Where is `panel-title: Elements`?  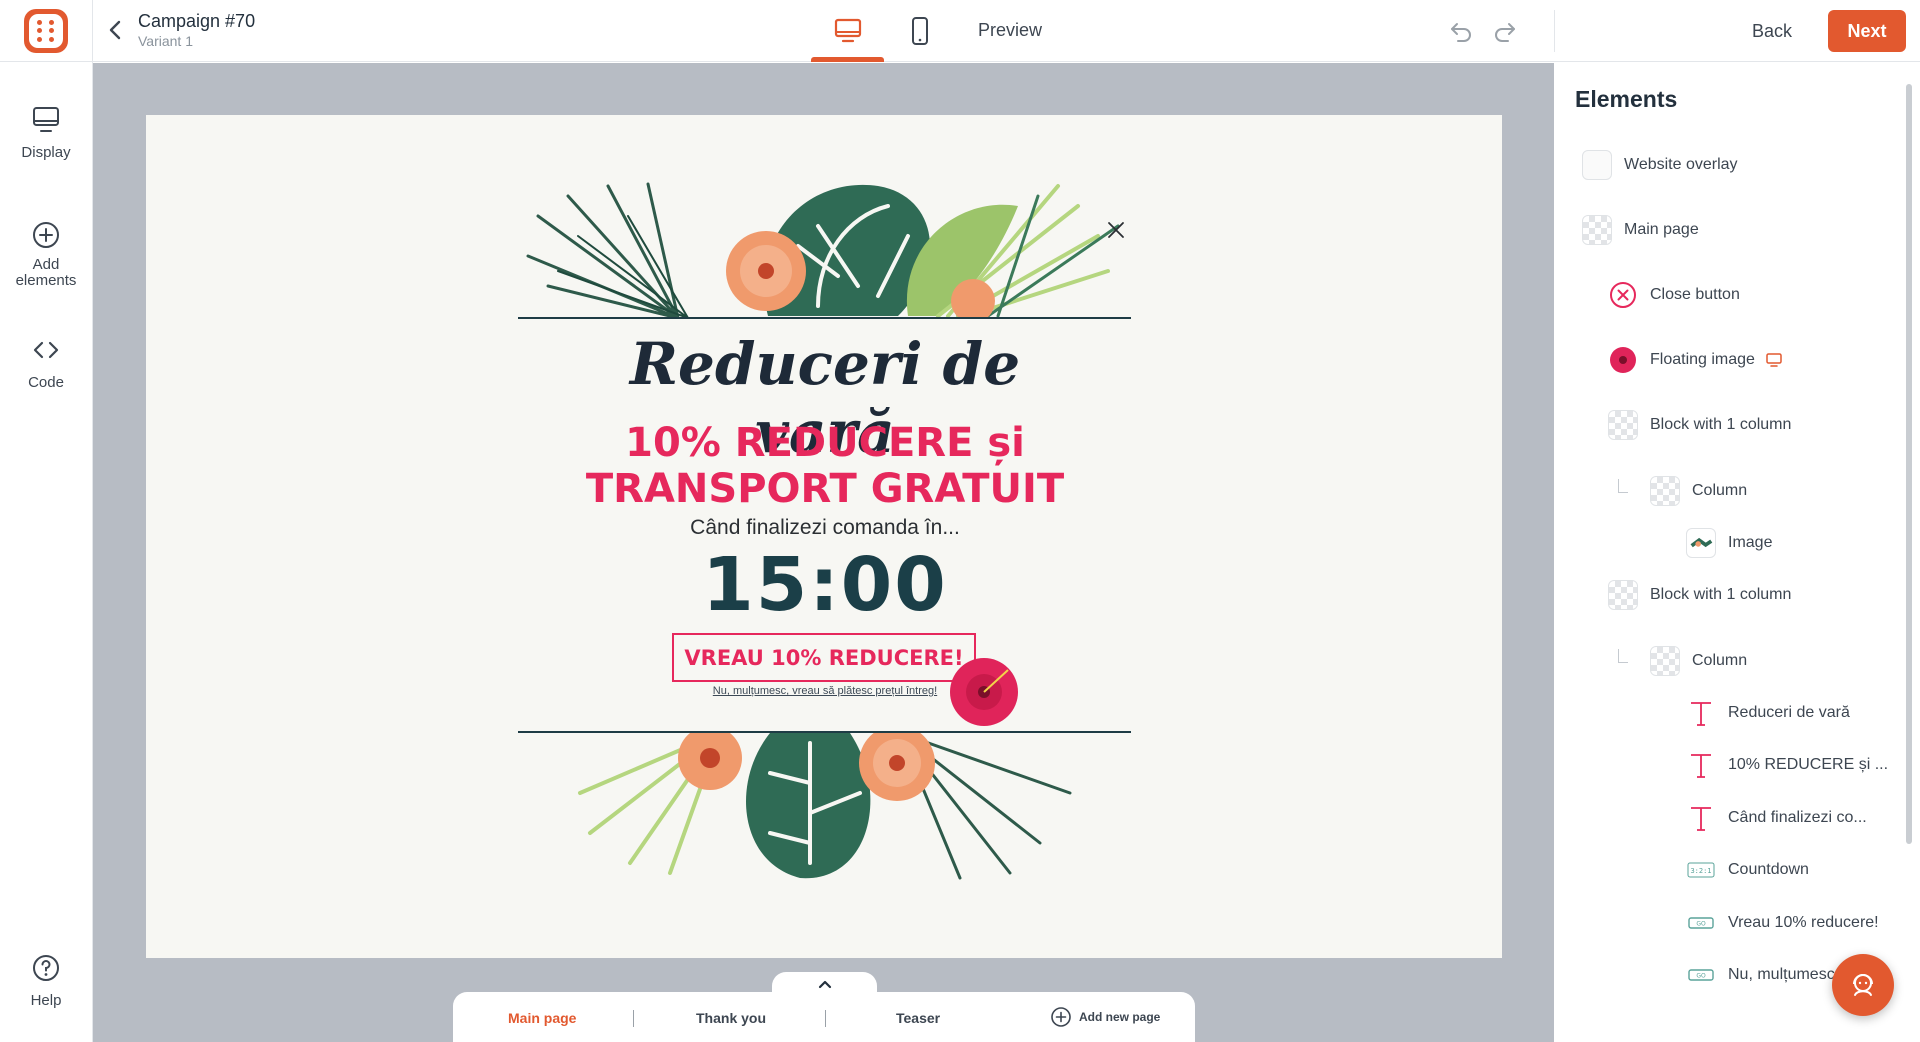
panel-title: Elements is located at coordinates (1626, 99).